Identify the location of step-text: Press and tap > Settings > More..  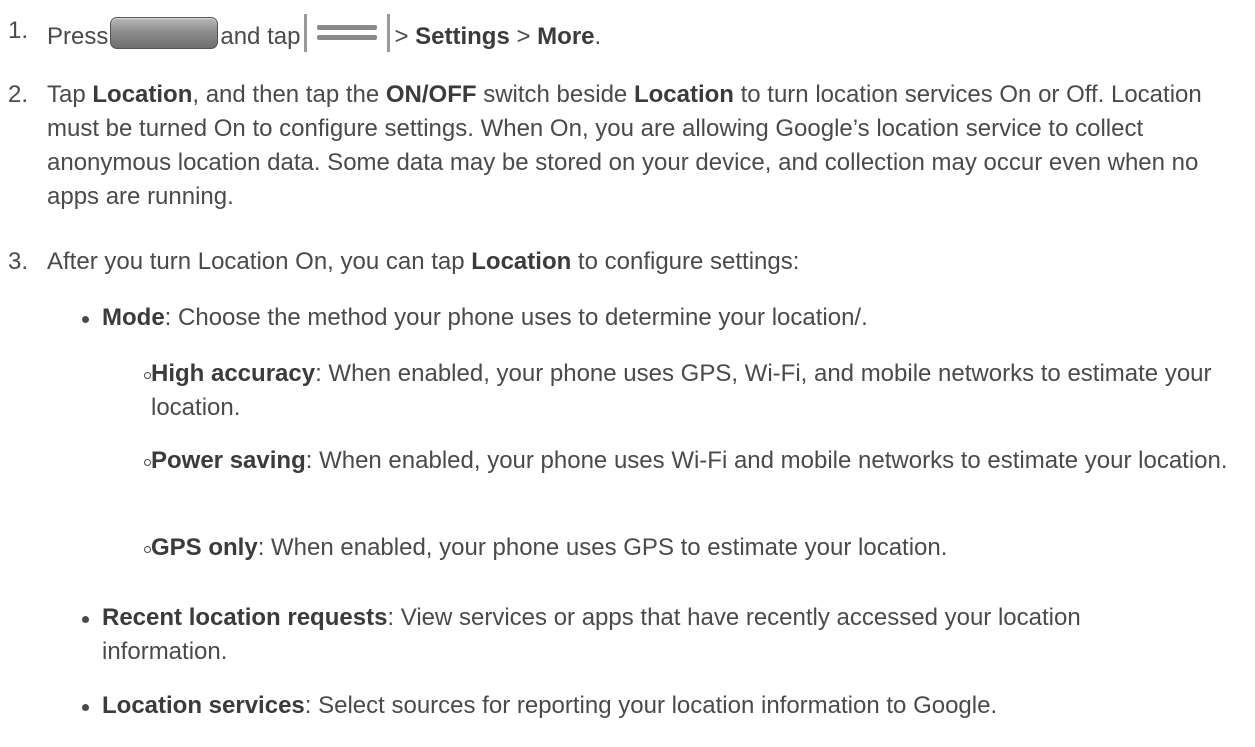
(651, 34).